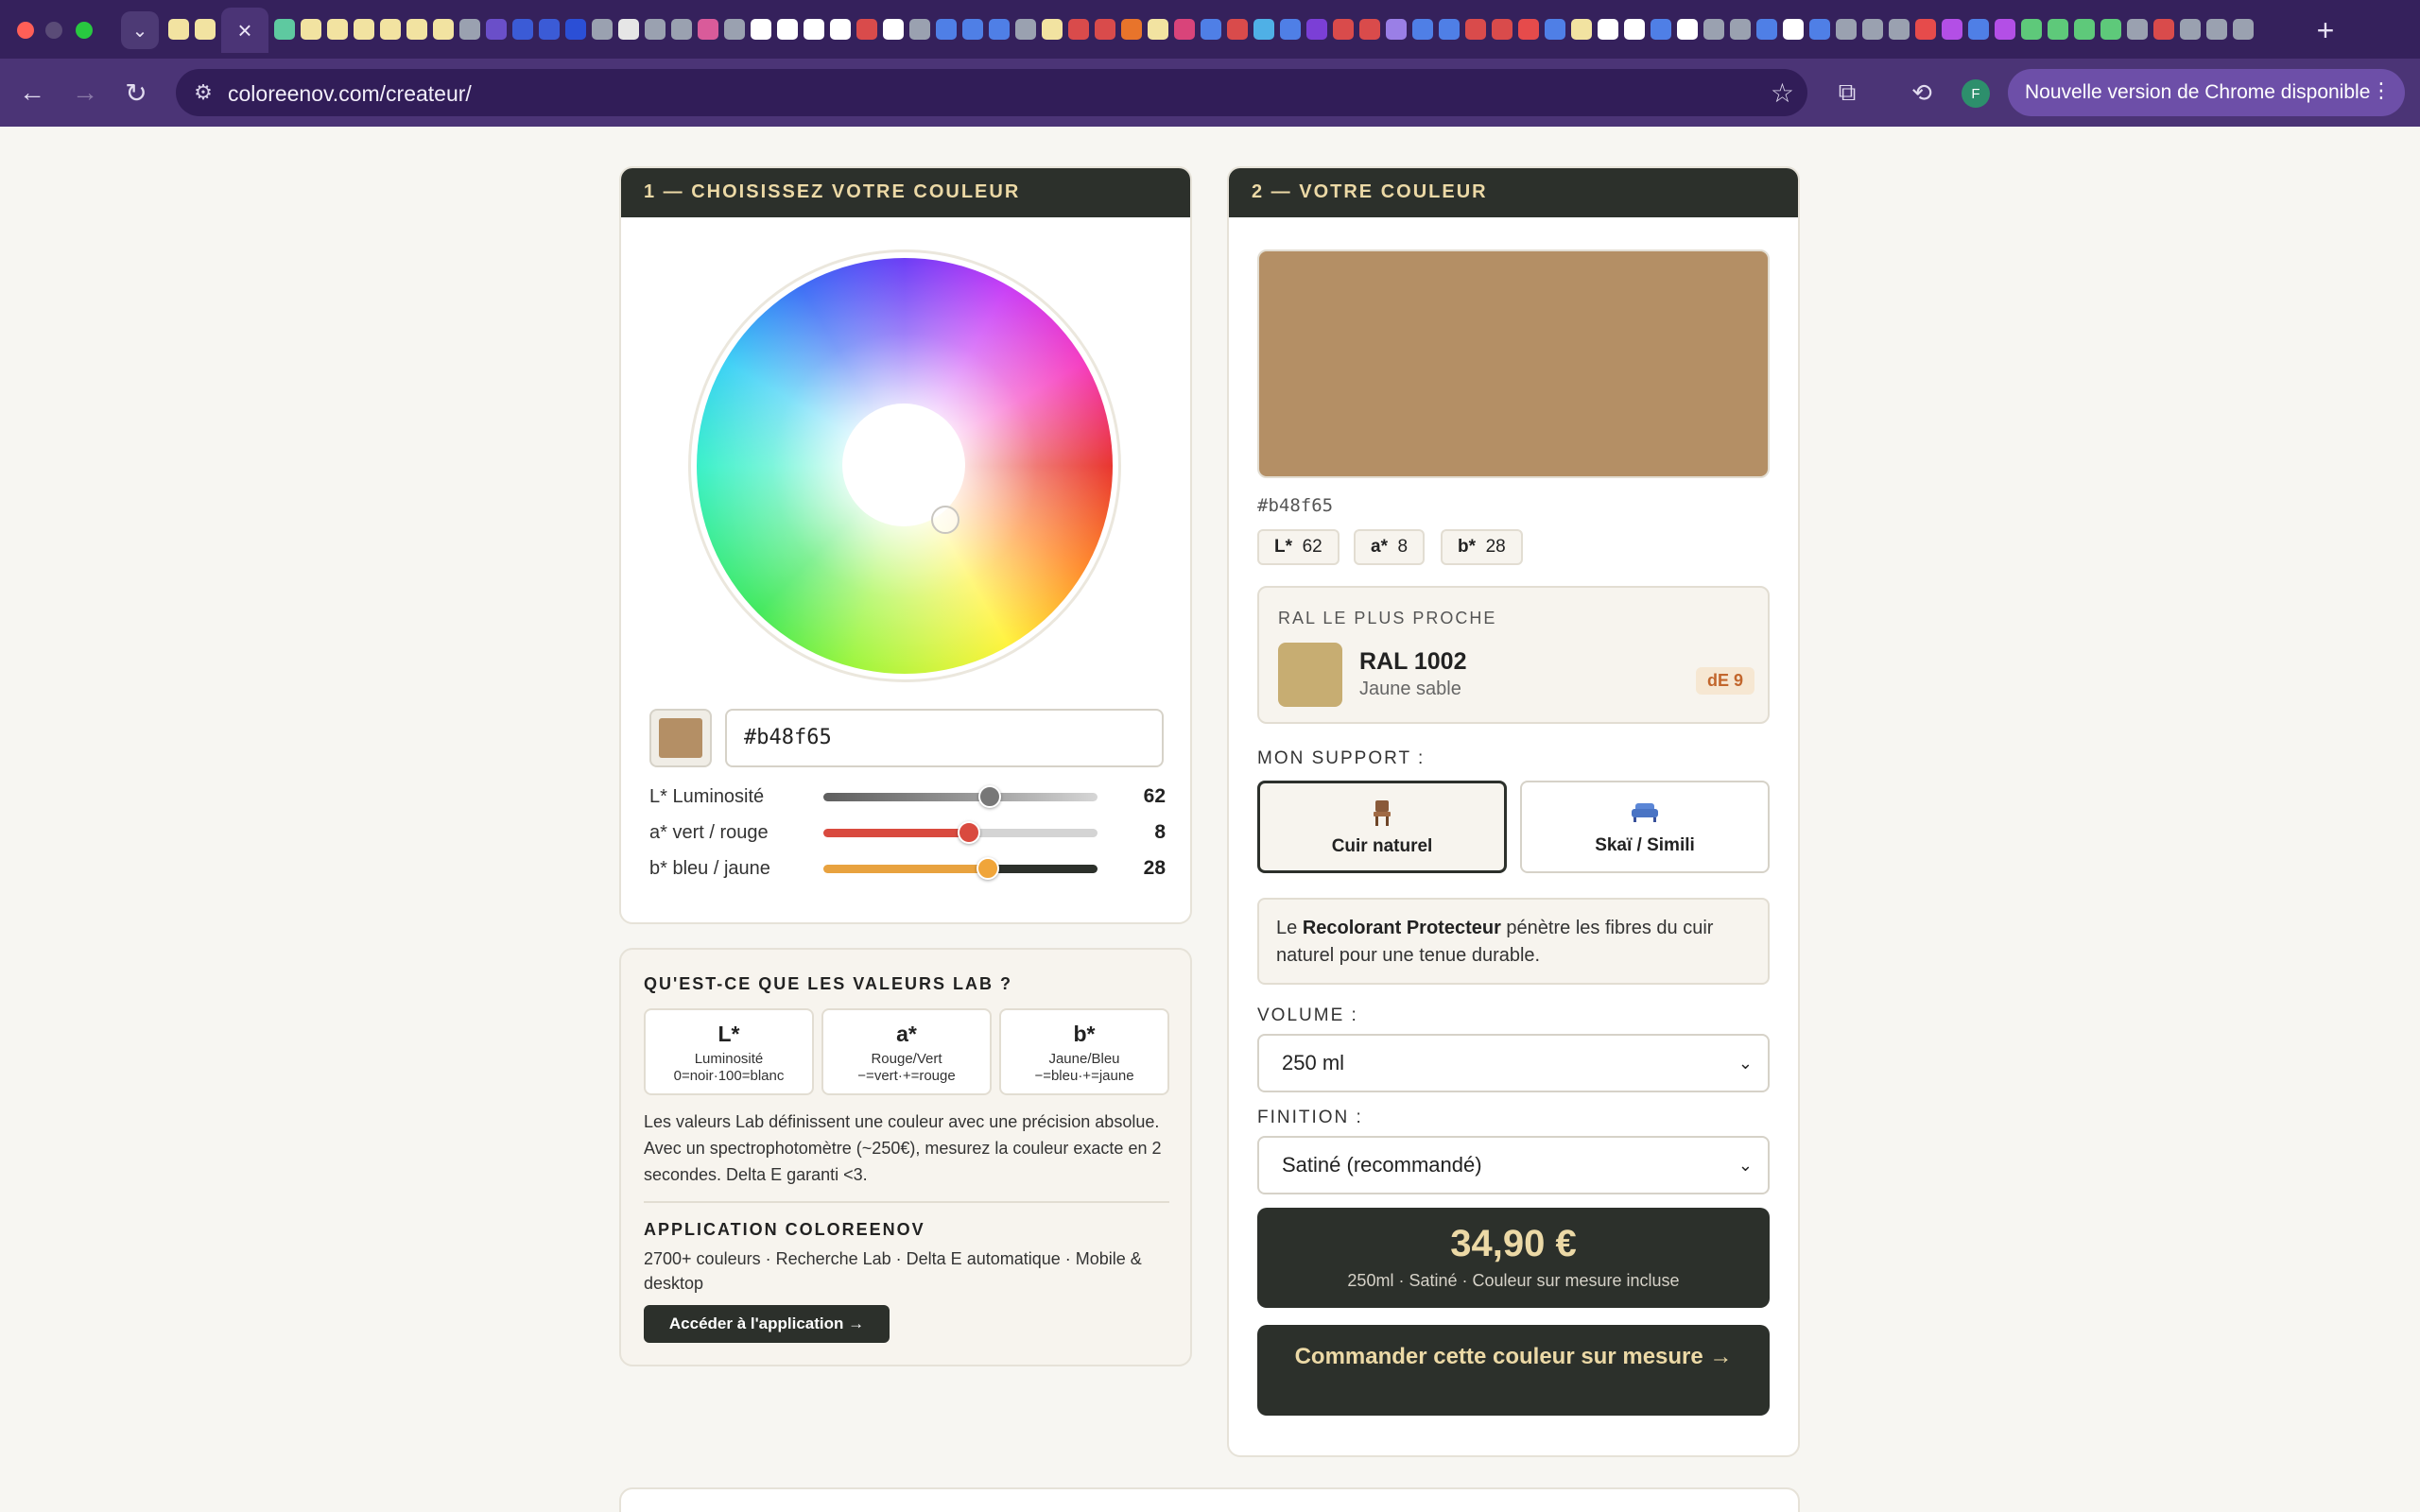 The height and width of the screenshot is (1512, 2420). What do you see at coordinates (1645, 827) in the screenshot?
I see `support-option-skai: Skaï / Simili` at bounding box center [1645, 827].